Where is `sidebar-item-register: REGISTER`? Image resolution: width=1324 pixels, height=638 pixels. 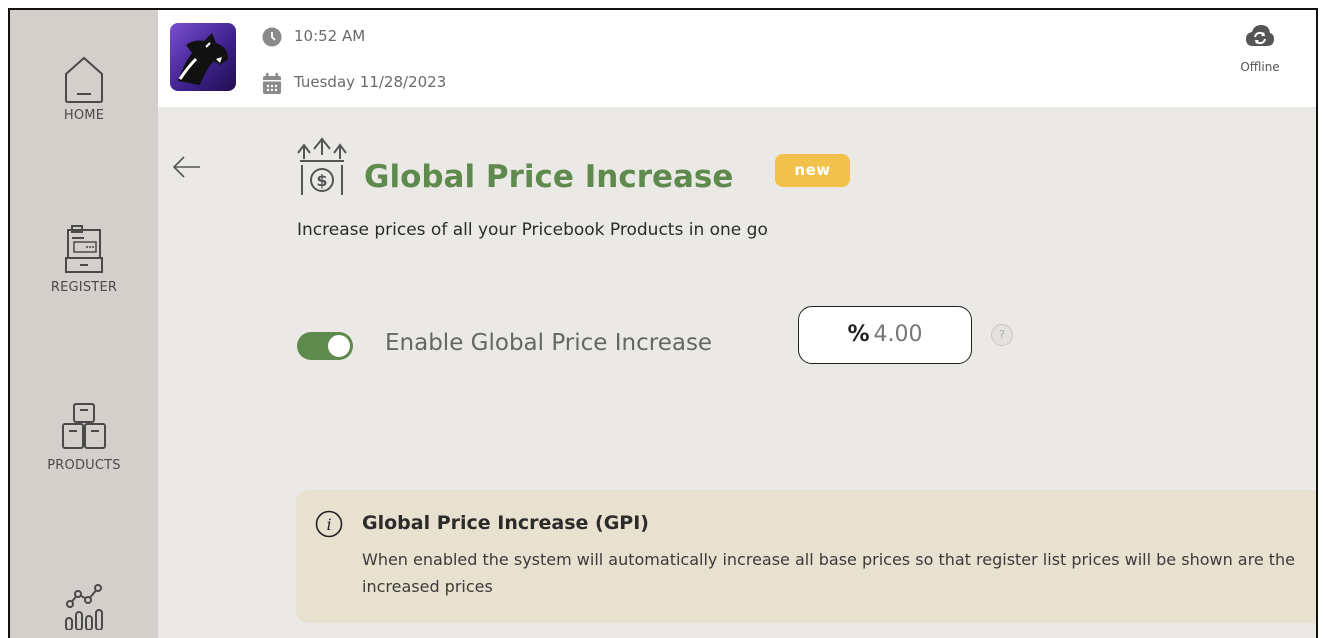
sidebar-item-register: REGISTER is located at coordinates (84, 258).